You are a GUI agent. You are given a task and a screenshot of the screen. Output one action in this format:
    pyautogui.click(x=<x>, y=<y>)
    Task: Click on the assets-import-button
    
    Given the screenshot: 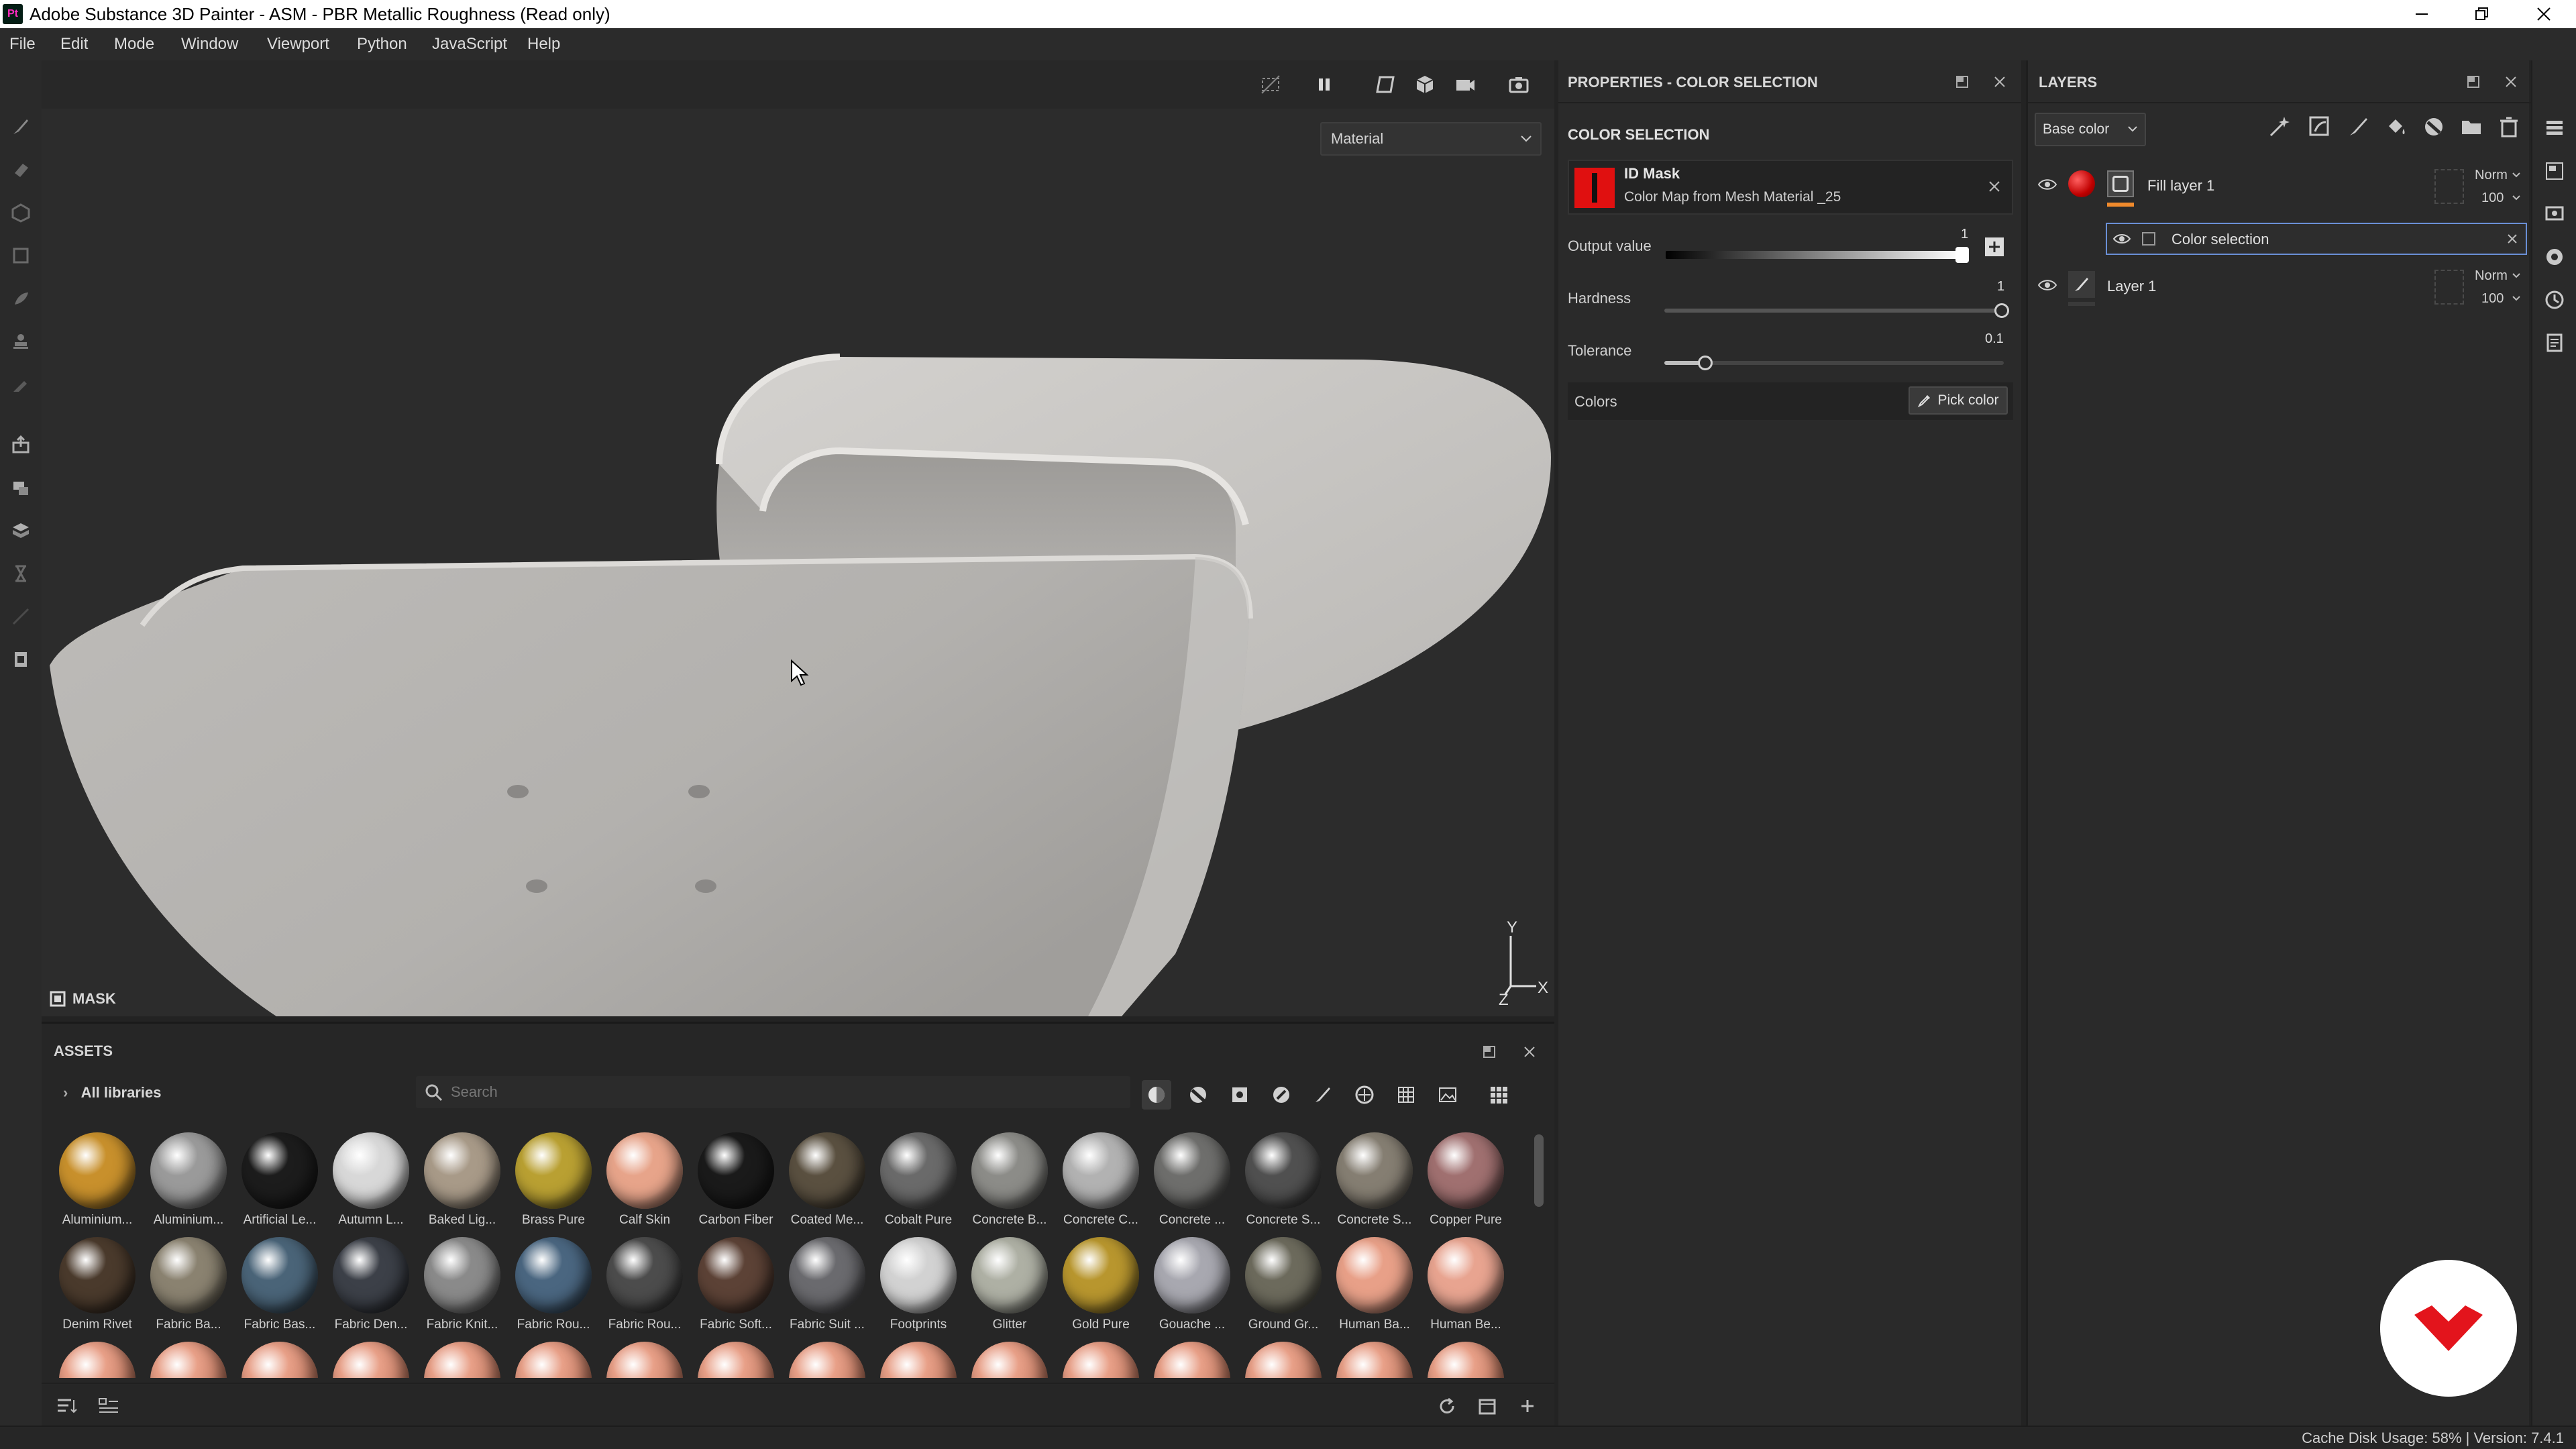 What is the action you would take?
    pyautogui.click(x=1487, y=1406)
    